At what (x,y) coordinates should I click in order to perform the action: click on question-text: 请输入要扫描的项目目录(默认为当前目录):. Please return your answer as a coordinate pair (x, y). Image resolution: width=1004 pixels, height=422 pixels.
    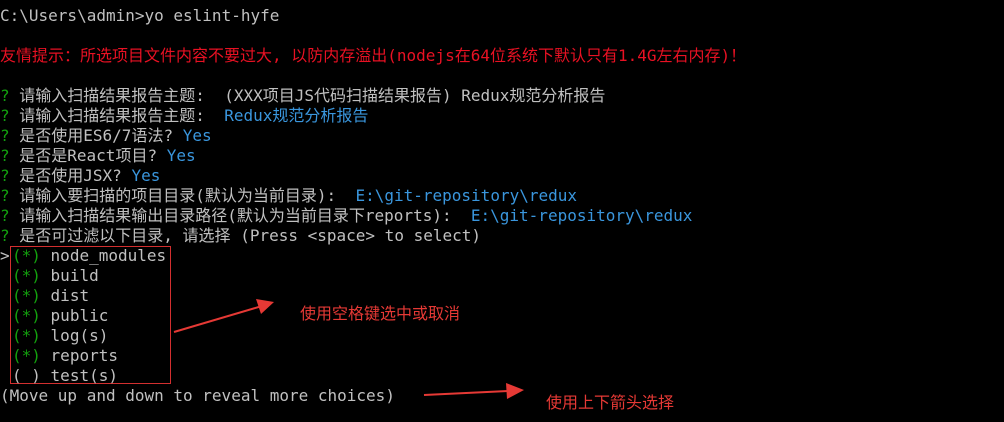
    Looking at the image, I should click on (182, 195).